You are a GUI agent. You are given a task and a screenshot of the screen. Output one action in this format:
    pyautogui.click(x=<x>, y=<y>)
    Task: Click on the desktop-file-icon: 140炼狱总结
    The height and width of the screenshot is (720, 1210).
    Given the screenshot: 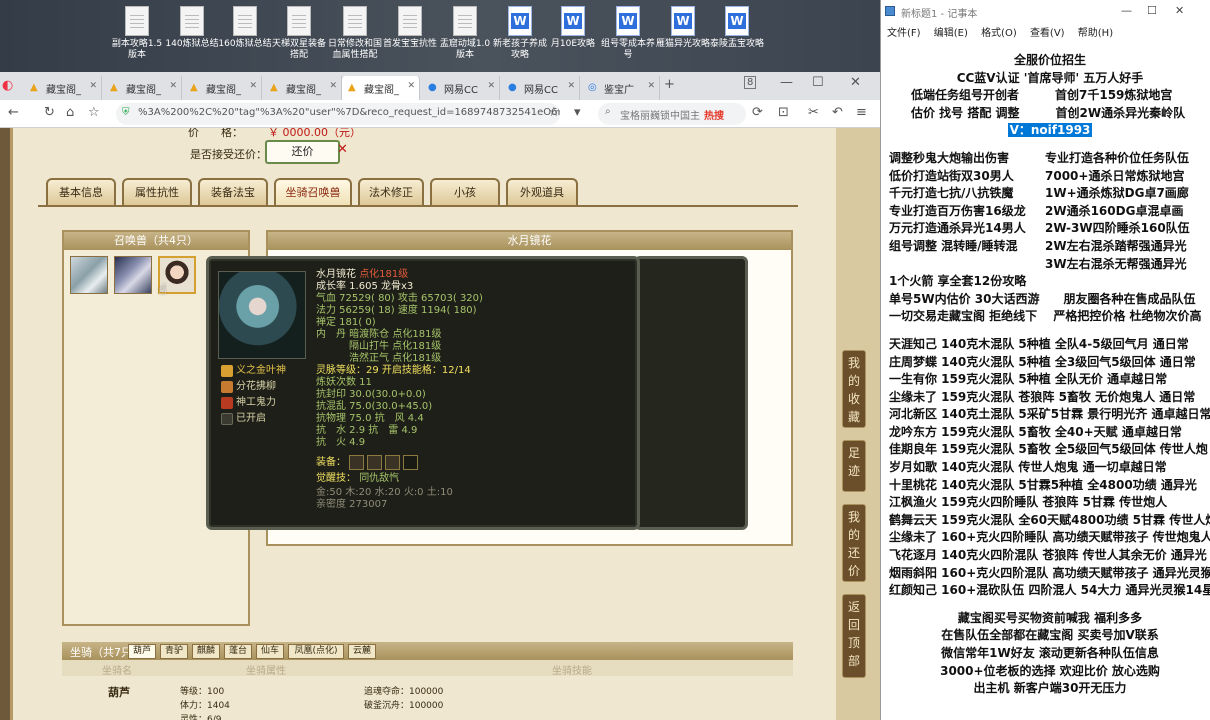 What is the action you would take?
    pyautogui.click(x=192, y=28)
    